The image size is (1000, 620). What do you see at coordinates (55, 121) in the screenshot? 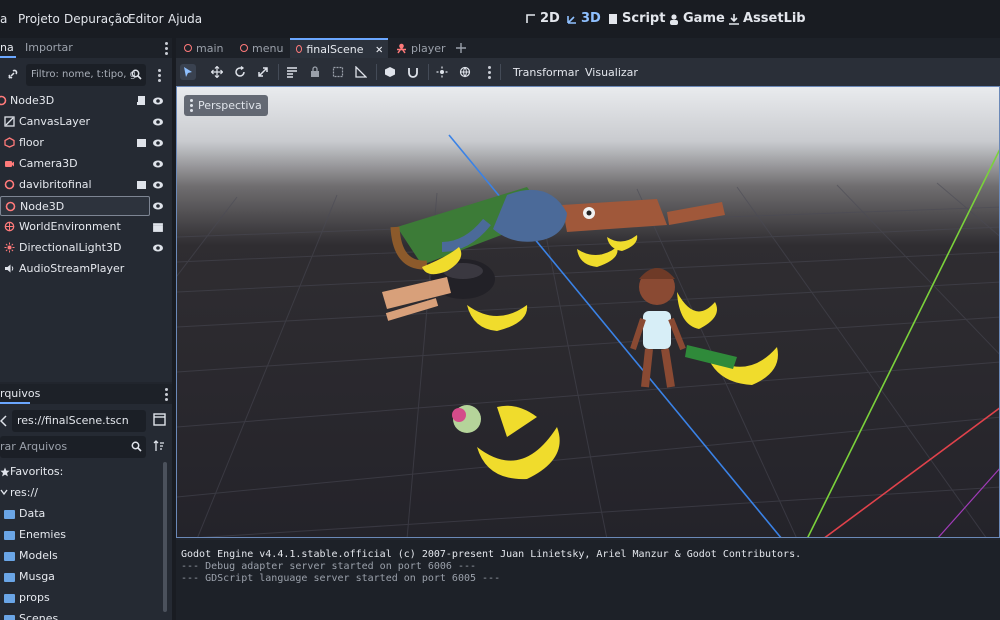
I see `tree-node-label: CanvasLayer` at bounding box center [55, 121].